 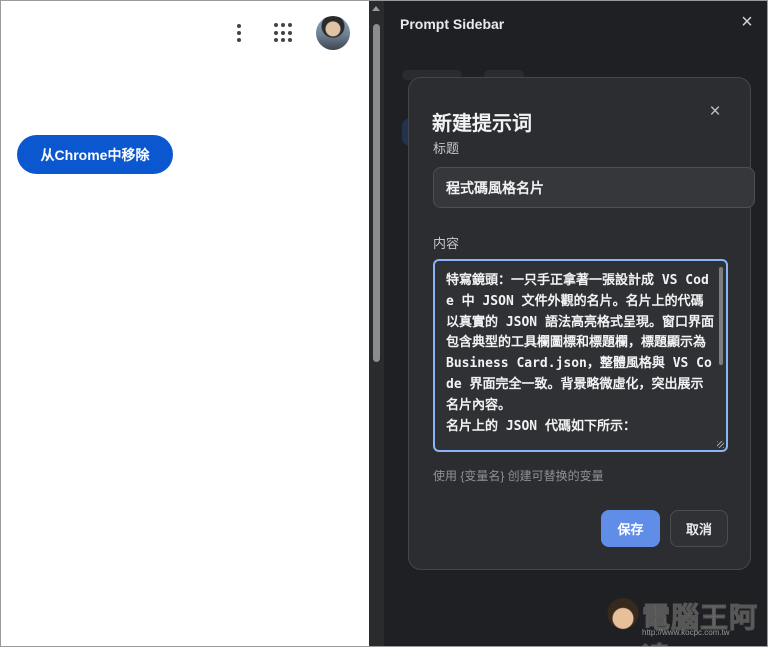 What do you see at coordinates (594, 187) in the screenshot?
I see `title-input` at bounding box center [594, 187].